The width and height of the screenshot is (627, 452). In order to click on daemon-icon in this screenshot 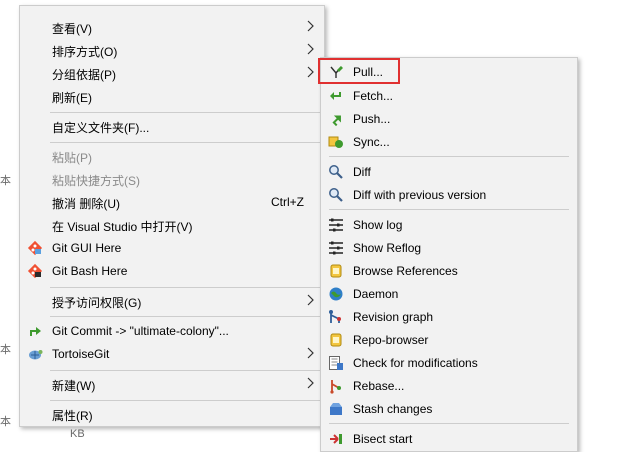, I will do `click(336, 294)`.